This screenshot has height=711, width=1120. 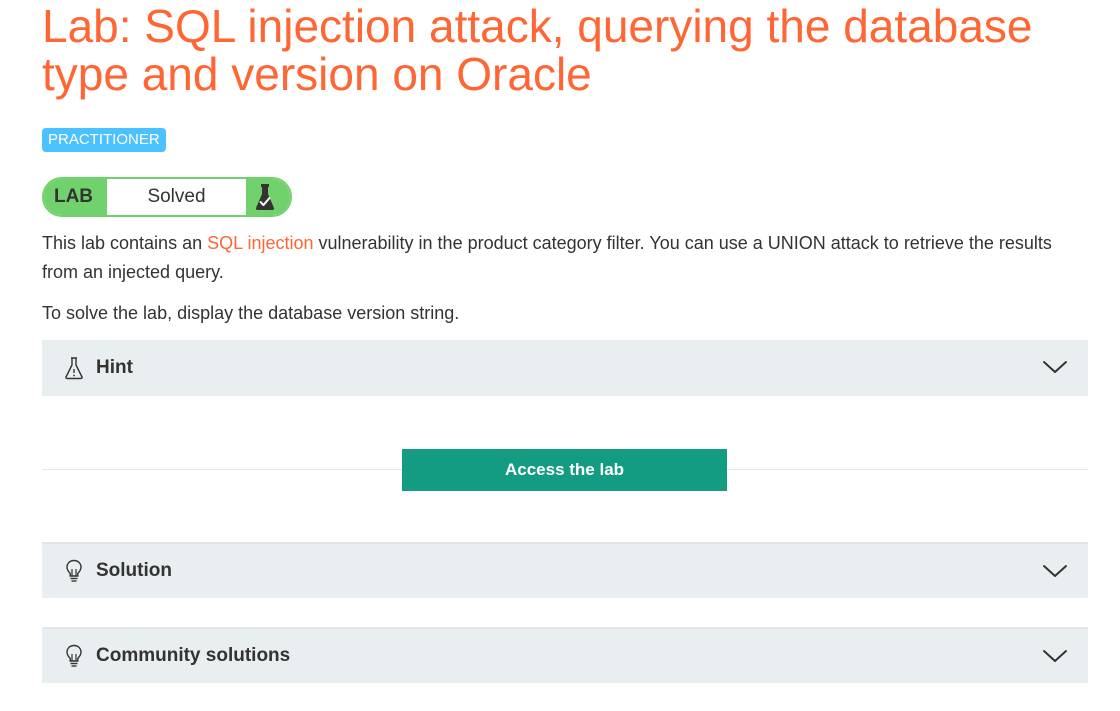 What do you see at coordinates (565, 368) in the screenshot?
I see `hint-accordion: Hint` at bounding box center [565, 368].